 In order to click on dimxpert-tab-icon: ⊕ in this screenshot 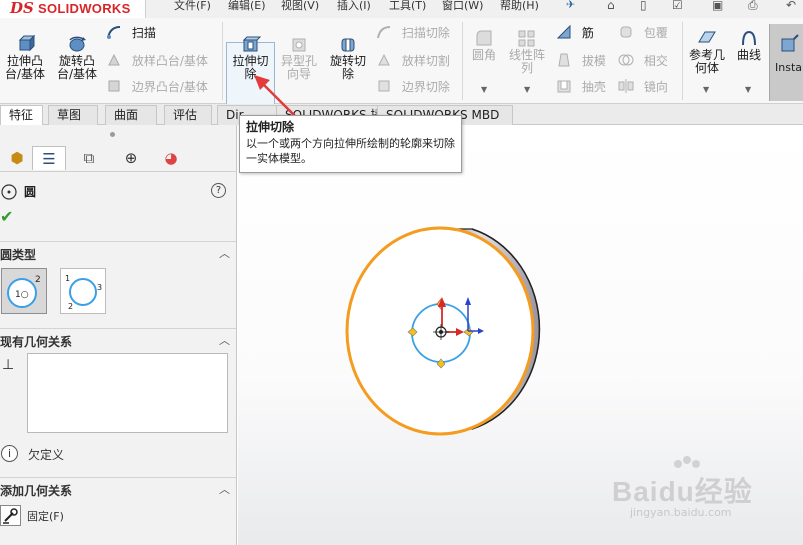, I will do `click(131, 158)`.